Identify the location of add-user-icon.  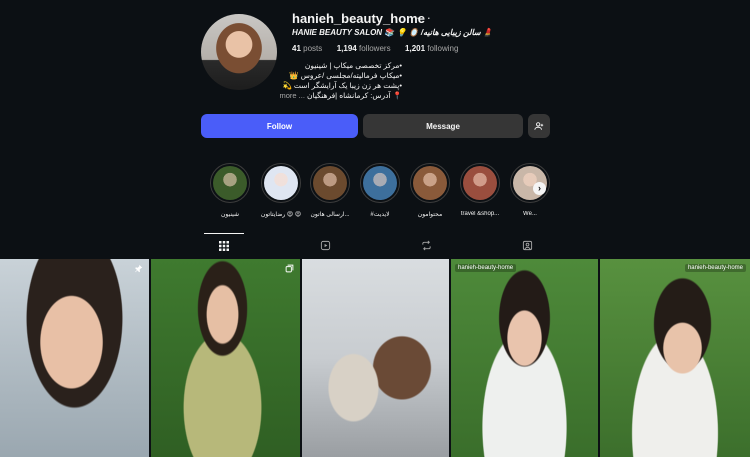
(539, 126).